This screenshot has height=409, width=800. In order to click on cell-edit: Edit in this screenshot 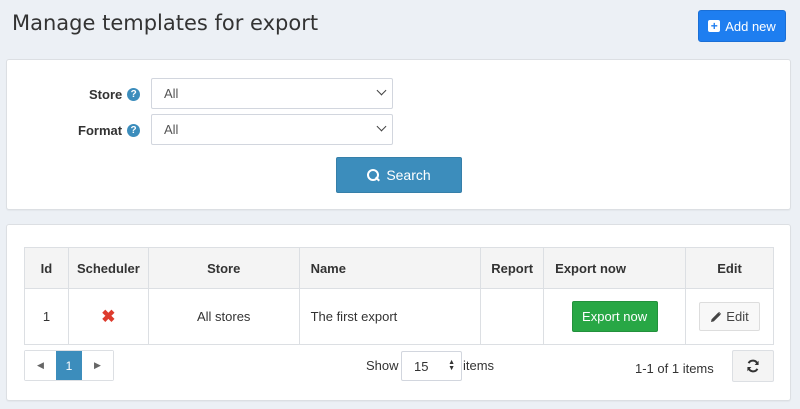, I will do `click(729, 316)`.